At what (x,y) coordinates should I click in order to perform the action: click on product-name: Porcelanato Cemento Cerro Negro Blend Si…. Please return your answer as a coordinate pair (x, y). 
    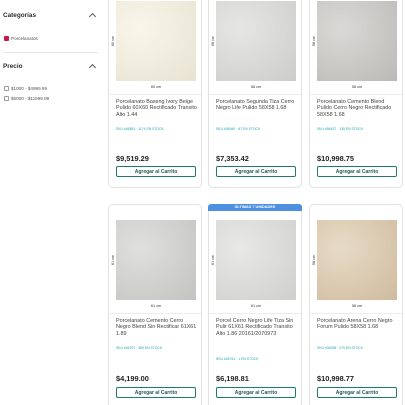
    Looking at the image, I should click on (157, 327).